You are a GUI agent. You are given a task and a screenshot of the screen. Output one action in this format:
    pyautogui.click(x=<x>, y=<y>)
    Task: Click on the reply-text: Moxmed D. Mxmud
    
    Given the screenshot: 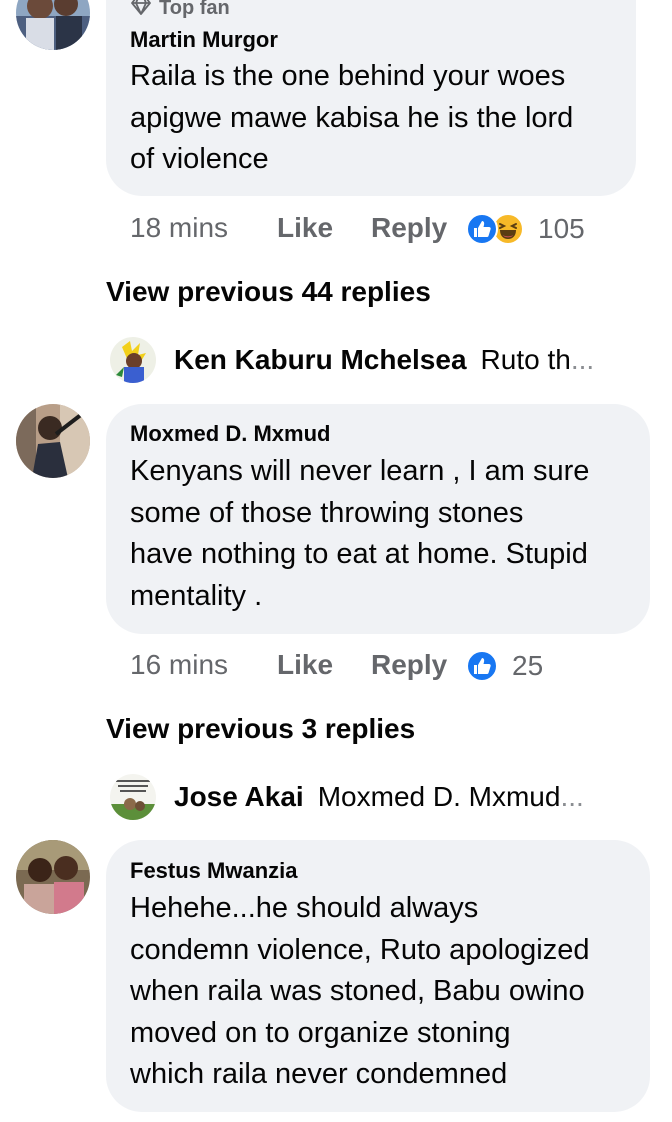 What is the action you would take?
    pyautogui.click(x=439, y=796)
    